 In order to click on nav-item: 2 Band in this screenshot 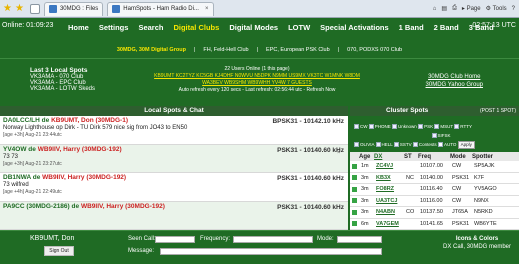, I will do `click(446, 27)`.